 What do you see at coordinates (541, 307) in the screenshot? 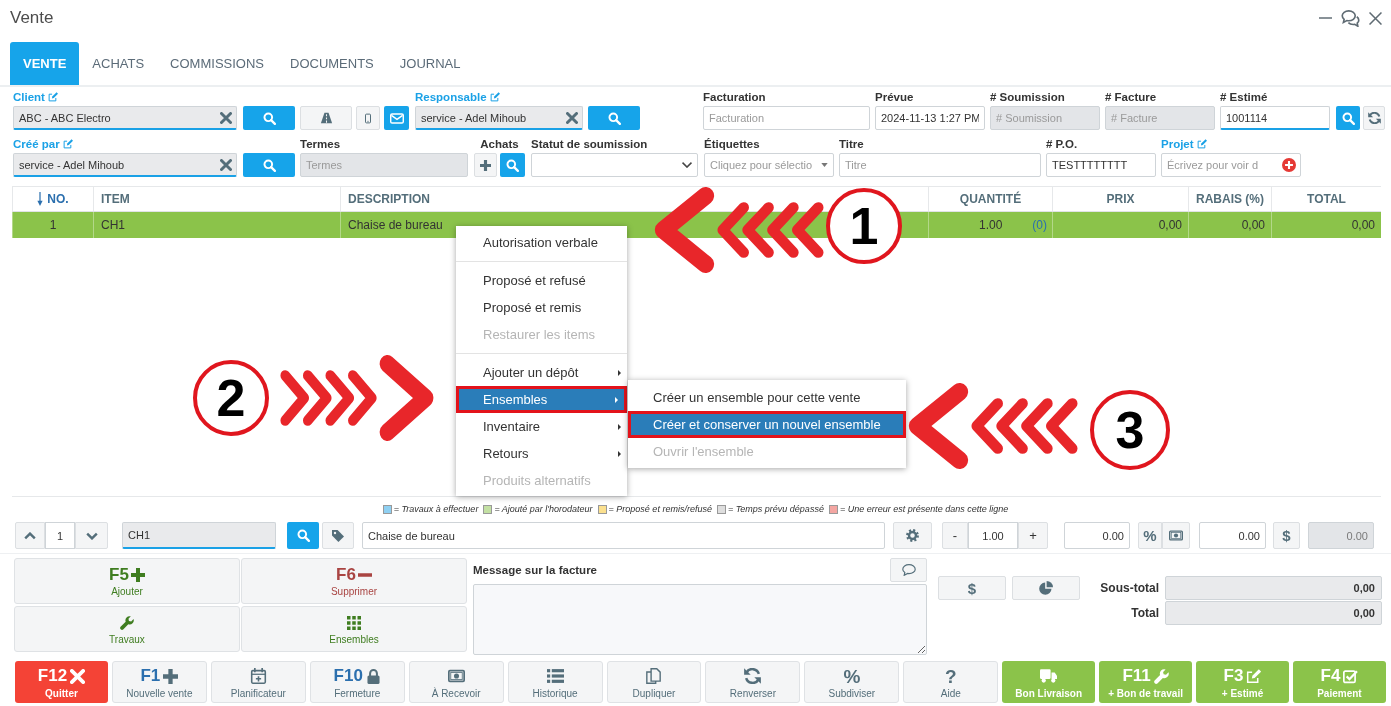
I see `menu-item: Proposé et remis` at bounding box center [541, 307].